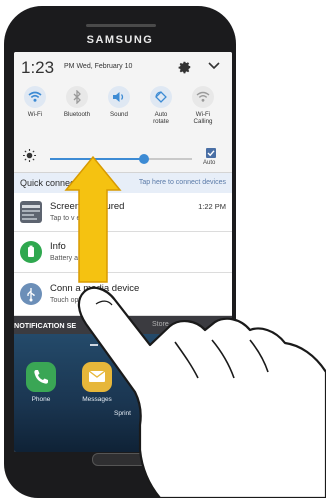  What do you see at coordinates (87, 206) in the screenshot?
I see `notification-title: Screens captured` at bounding box center [87, 206].